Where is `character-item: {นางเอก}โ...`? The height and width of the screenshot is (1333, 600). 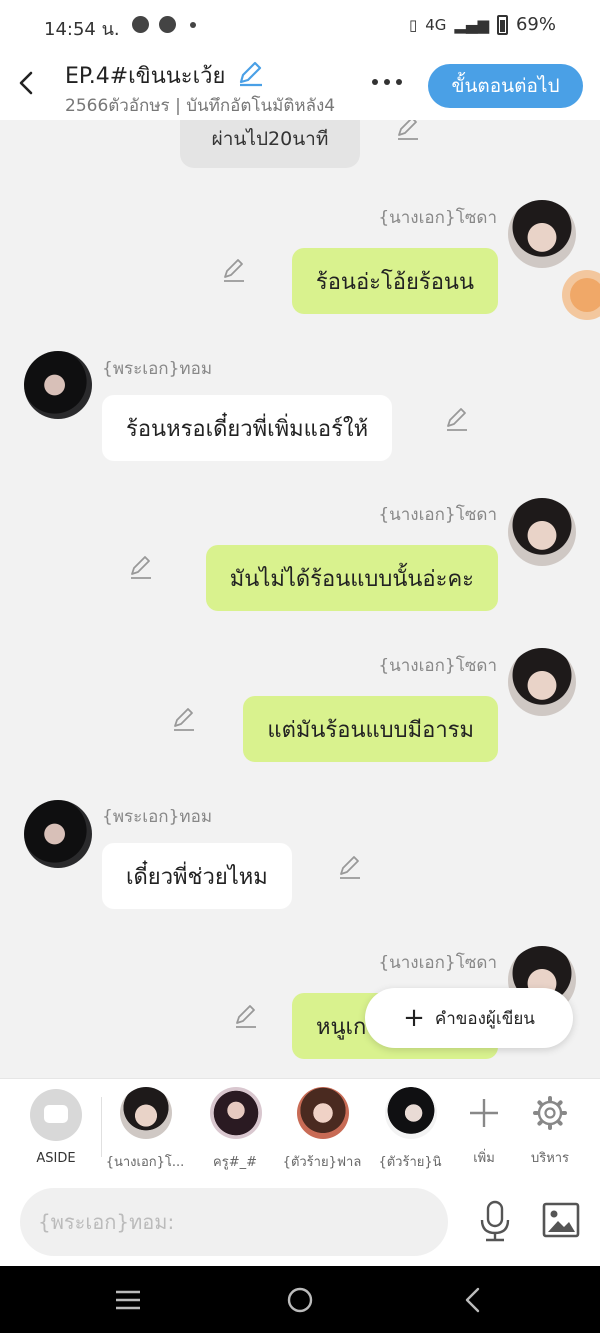 character-item: {นางเอก}โ... is located at coordinates (145, 1132).